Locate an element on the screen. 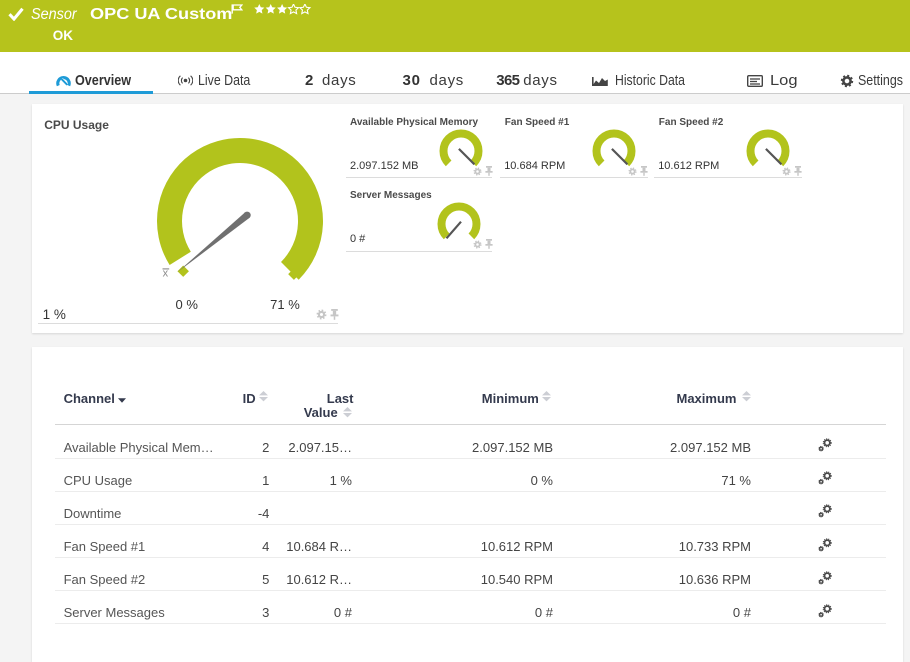 Image resolution: width=910 pixels, height=662 pixels. svg-text: x is located at coordinates (166, 273).